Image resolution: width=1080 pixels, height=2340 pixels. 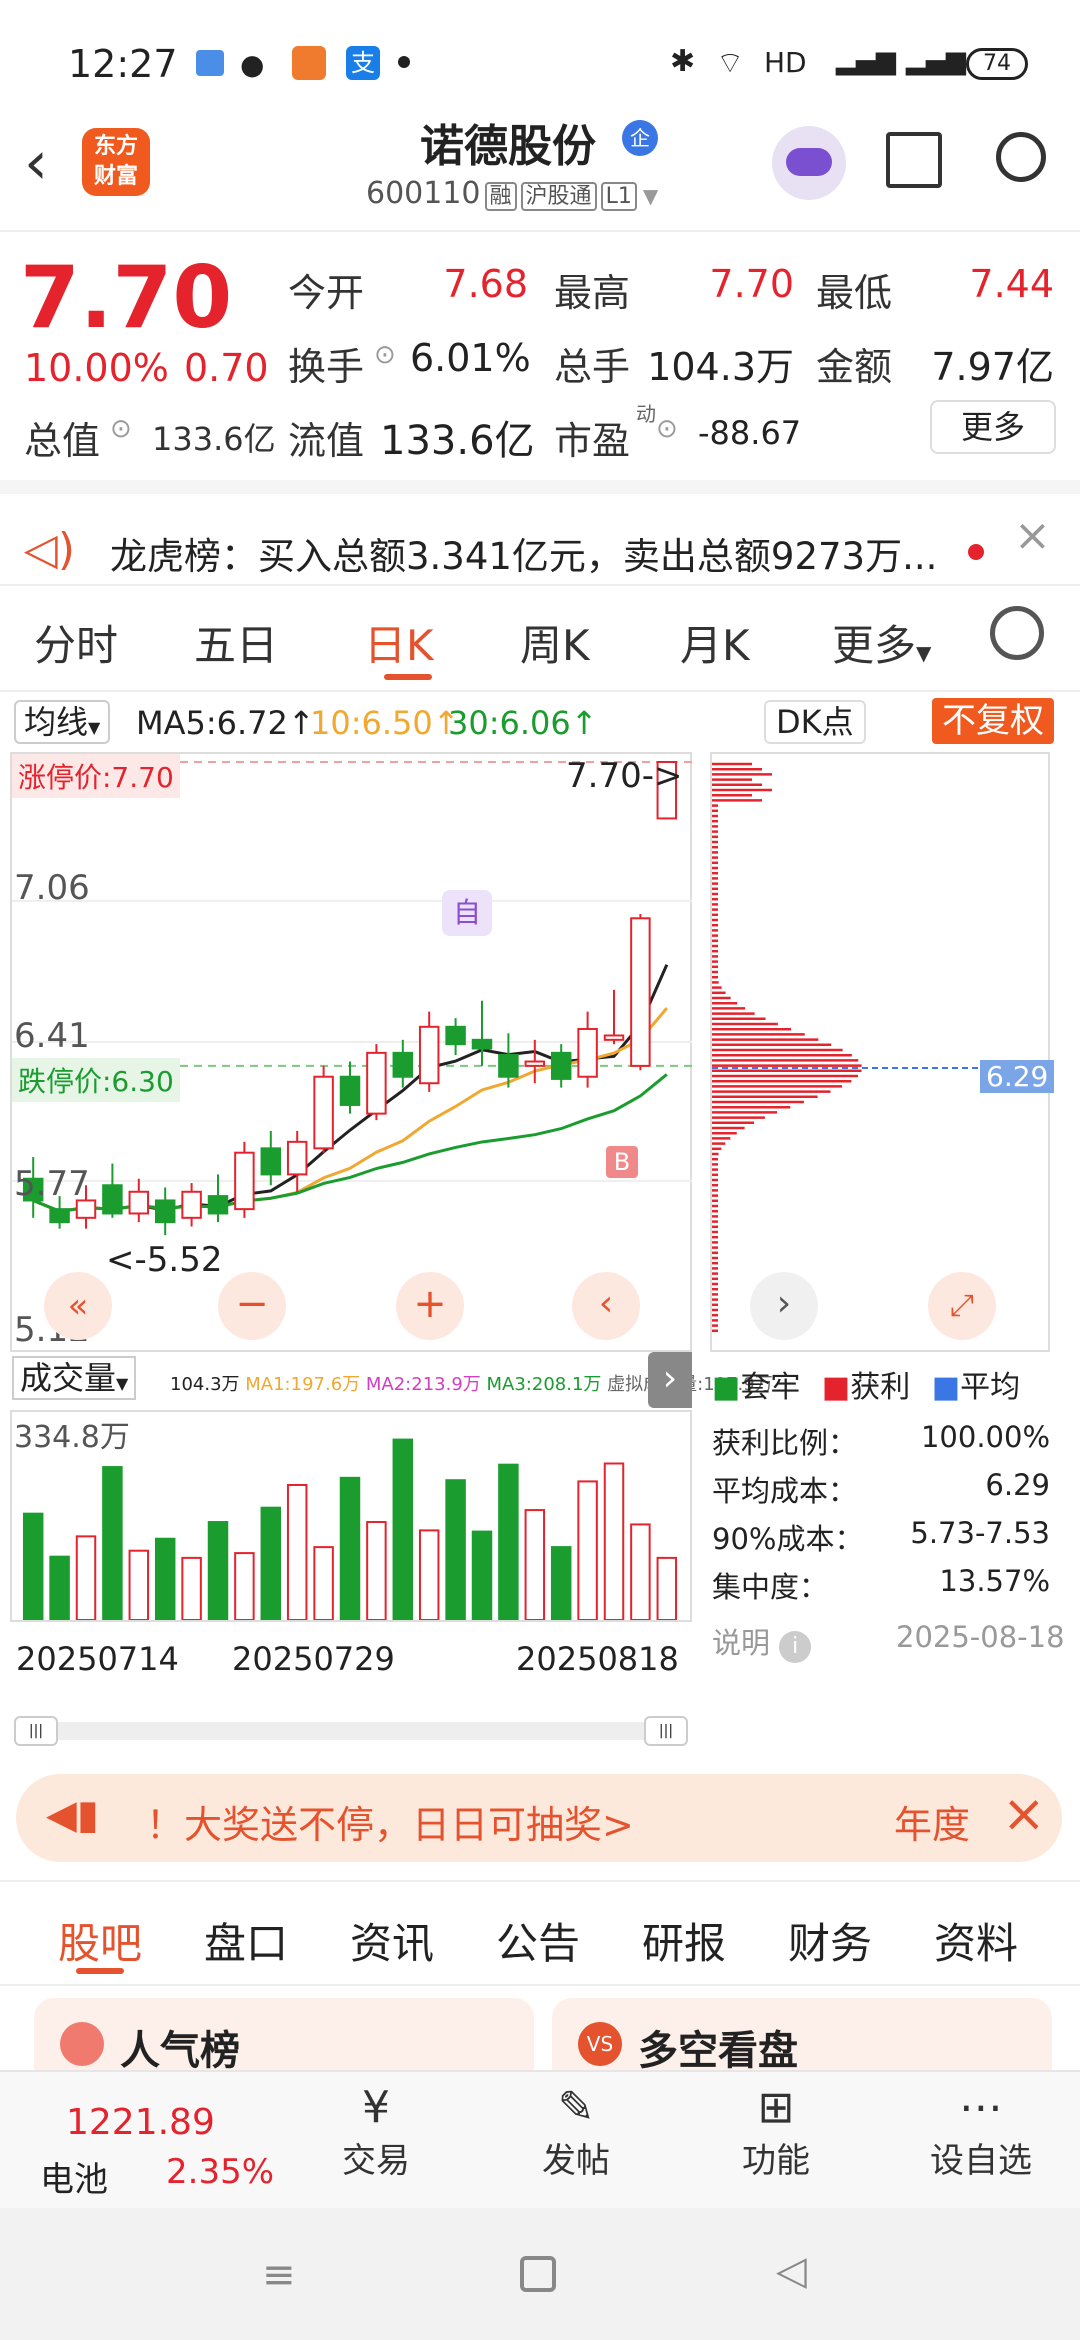 What do you see at coordinates (523, 723) in the screenshot?
I see `ma30-readout: 30:6.06↑` at bounding box center [523, 723].